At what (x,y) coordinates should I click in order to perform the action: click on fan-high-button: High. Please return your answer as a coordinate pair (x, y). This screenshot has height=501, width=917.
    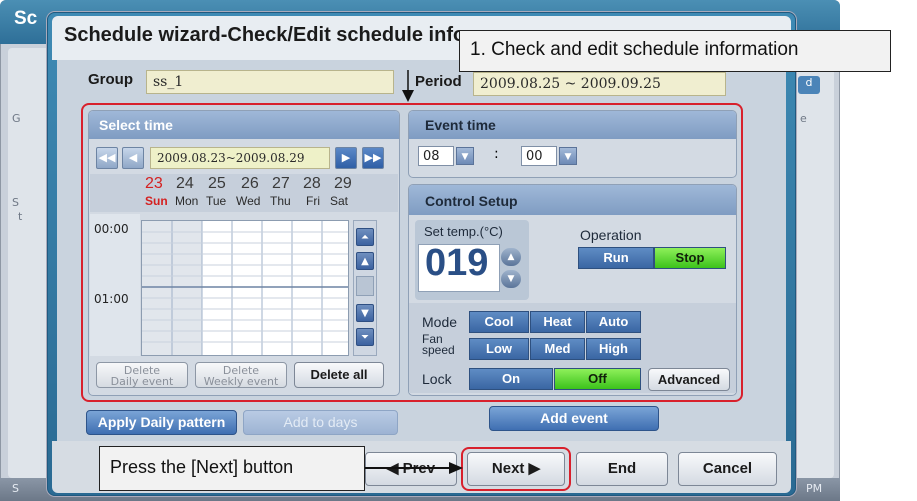
    Looking at the image, I should click on (613, 349).